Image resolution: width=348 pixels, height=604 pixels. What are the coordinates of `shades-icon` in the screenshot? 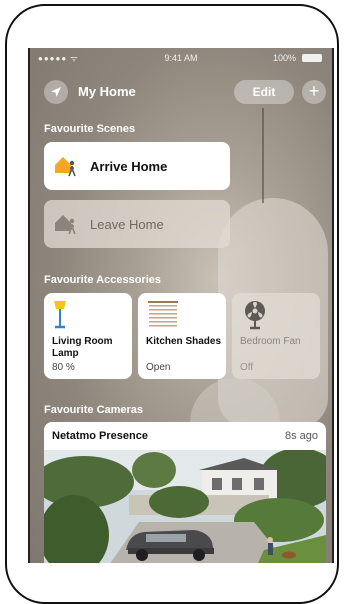 It's located at (163, 314).